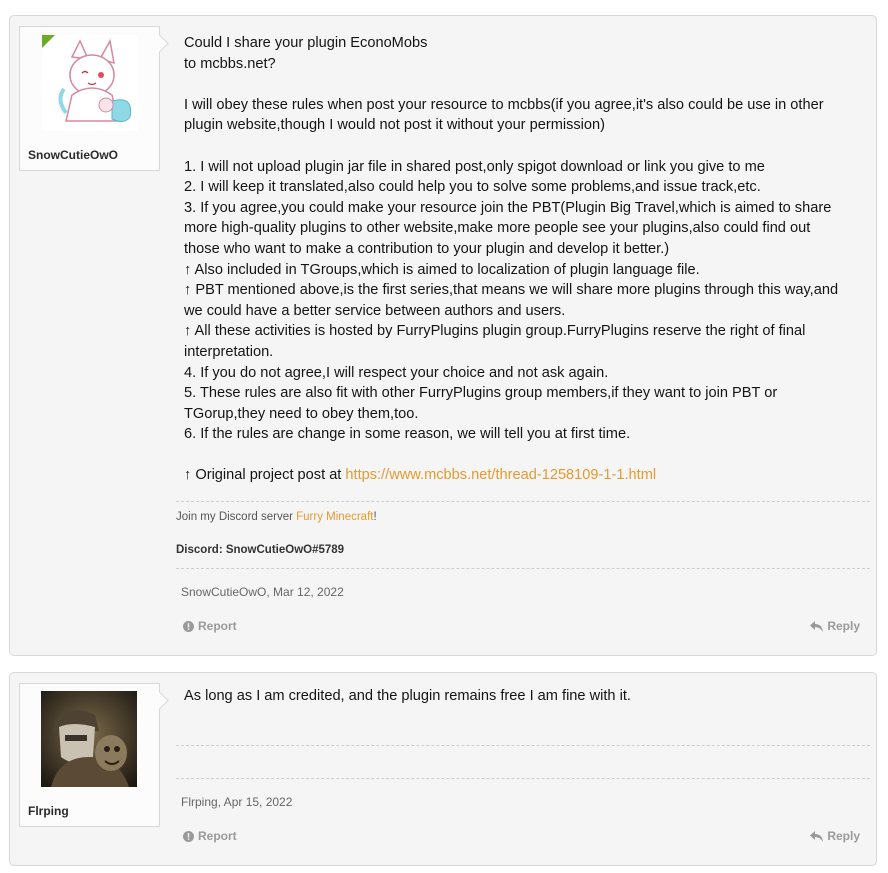 The image size is (888, 873). I want to click on post-byline: SnowCutieOwO, Mar 12, 2022, so click(262, 592).